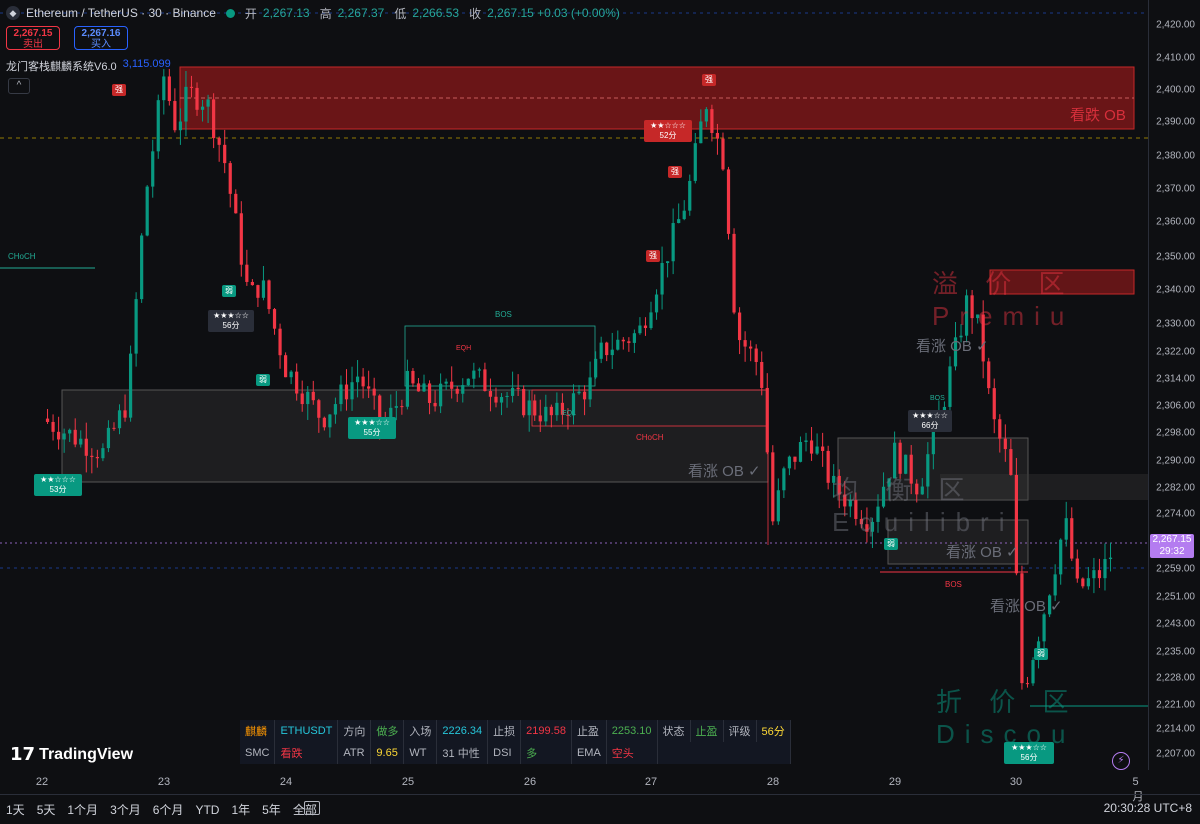 Image resolution: width=1200 pixels, height=824 pixels. What do you see at coordinates (574, 786) in the screenshot?
I see `time-axis: 22 23 24 25 26 27 28 29 30 5月` at bounding box center [574, 786].